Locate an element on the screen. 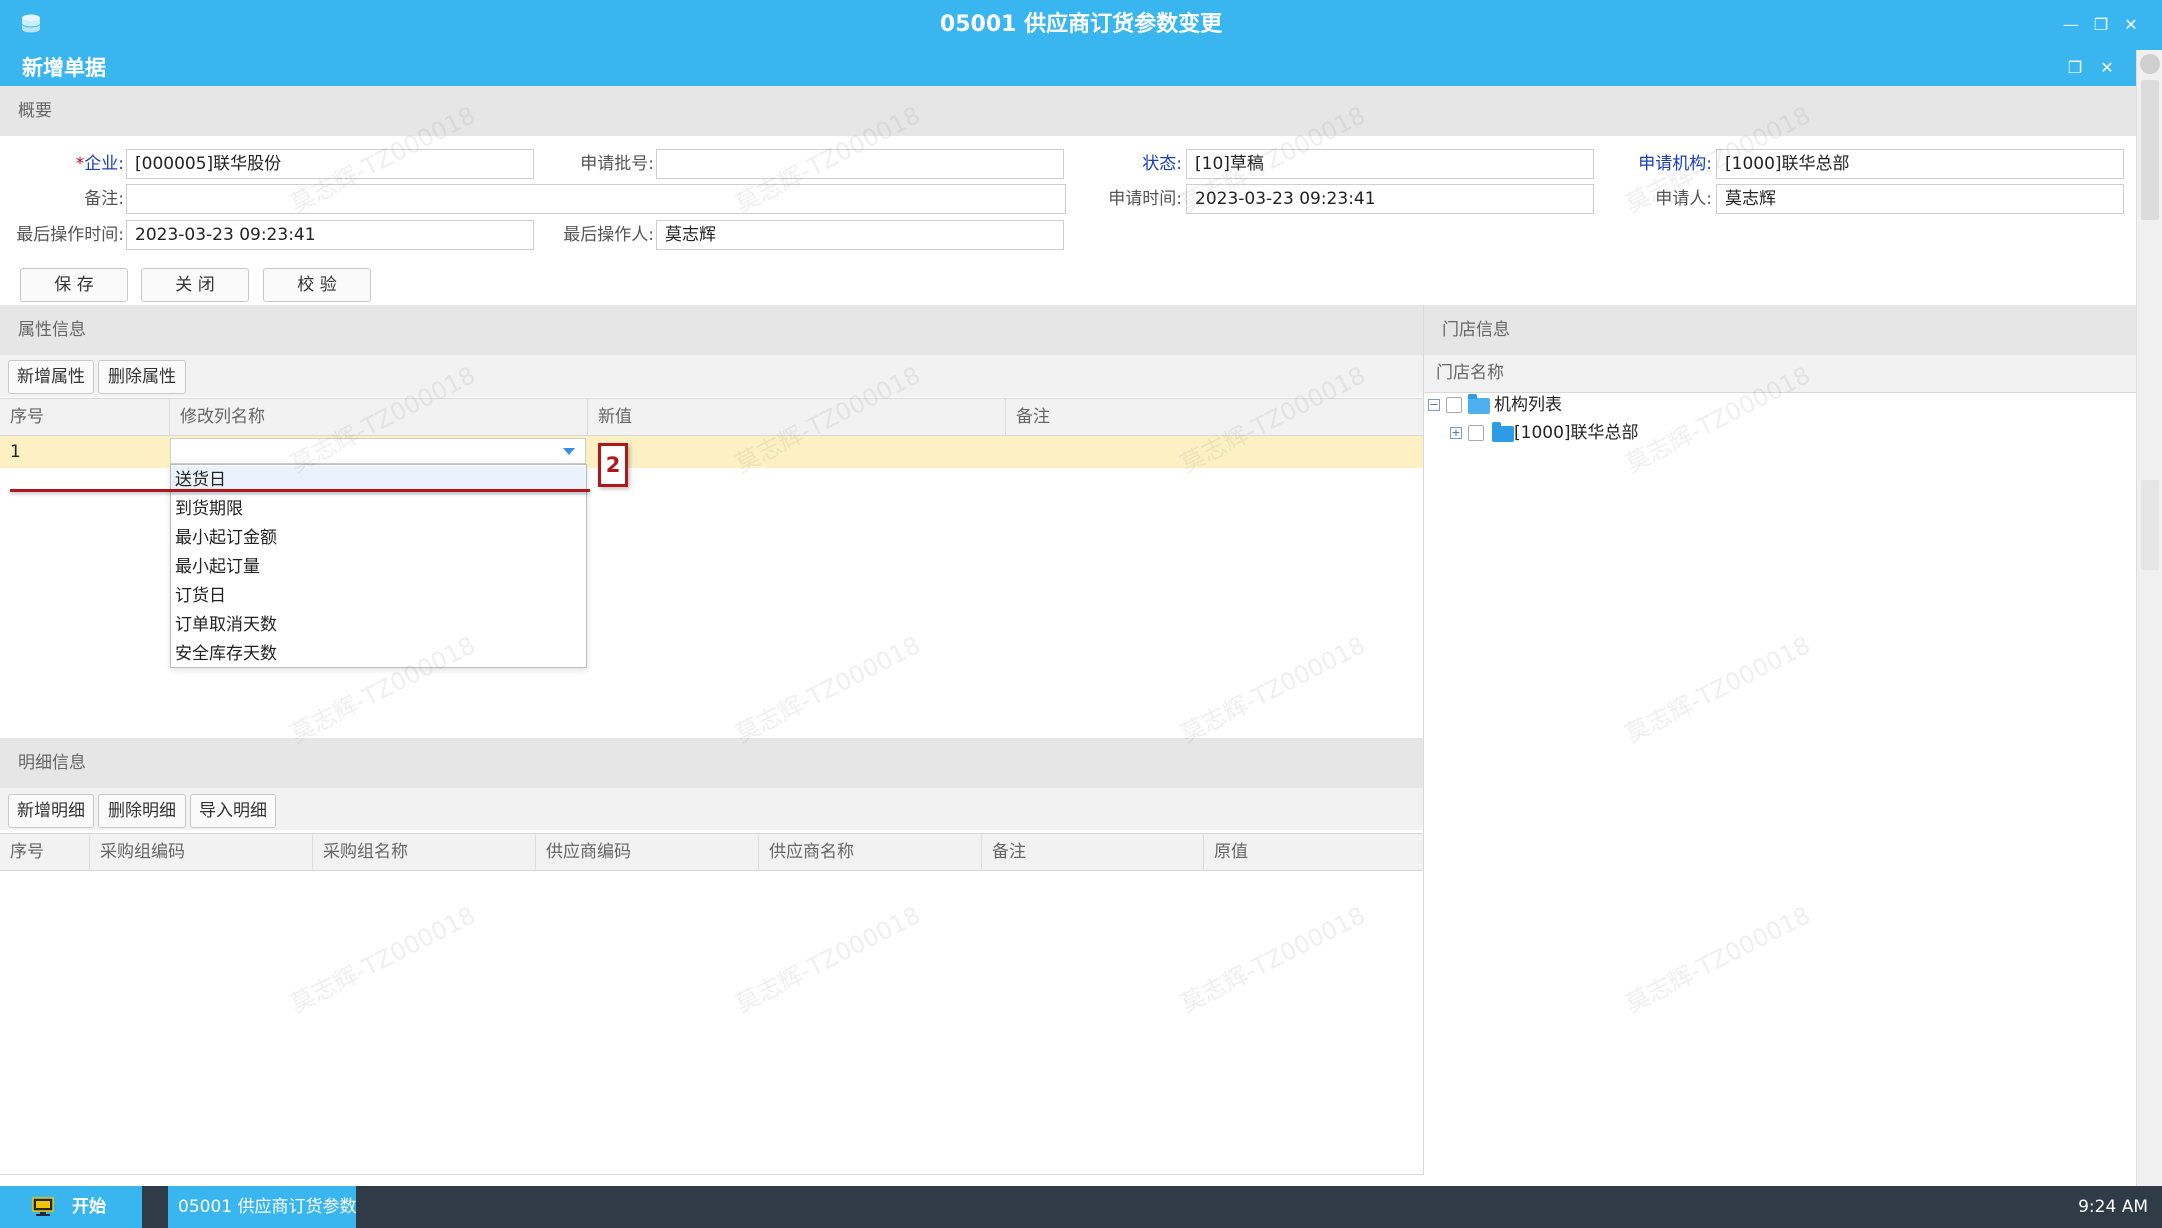 The width and height of the screenshot is (2162, 1228). enterprise-label: *企业: is located at coordinates (99, 164).